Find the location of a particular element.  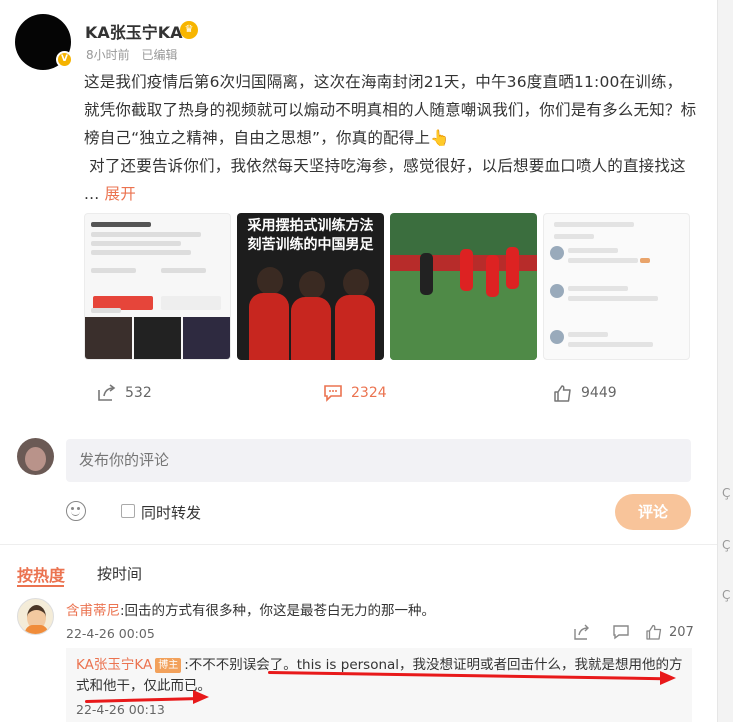

page-scrollbar is located at coordinates (725, 361).